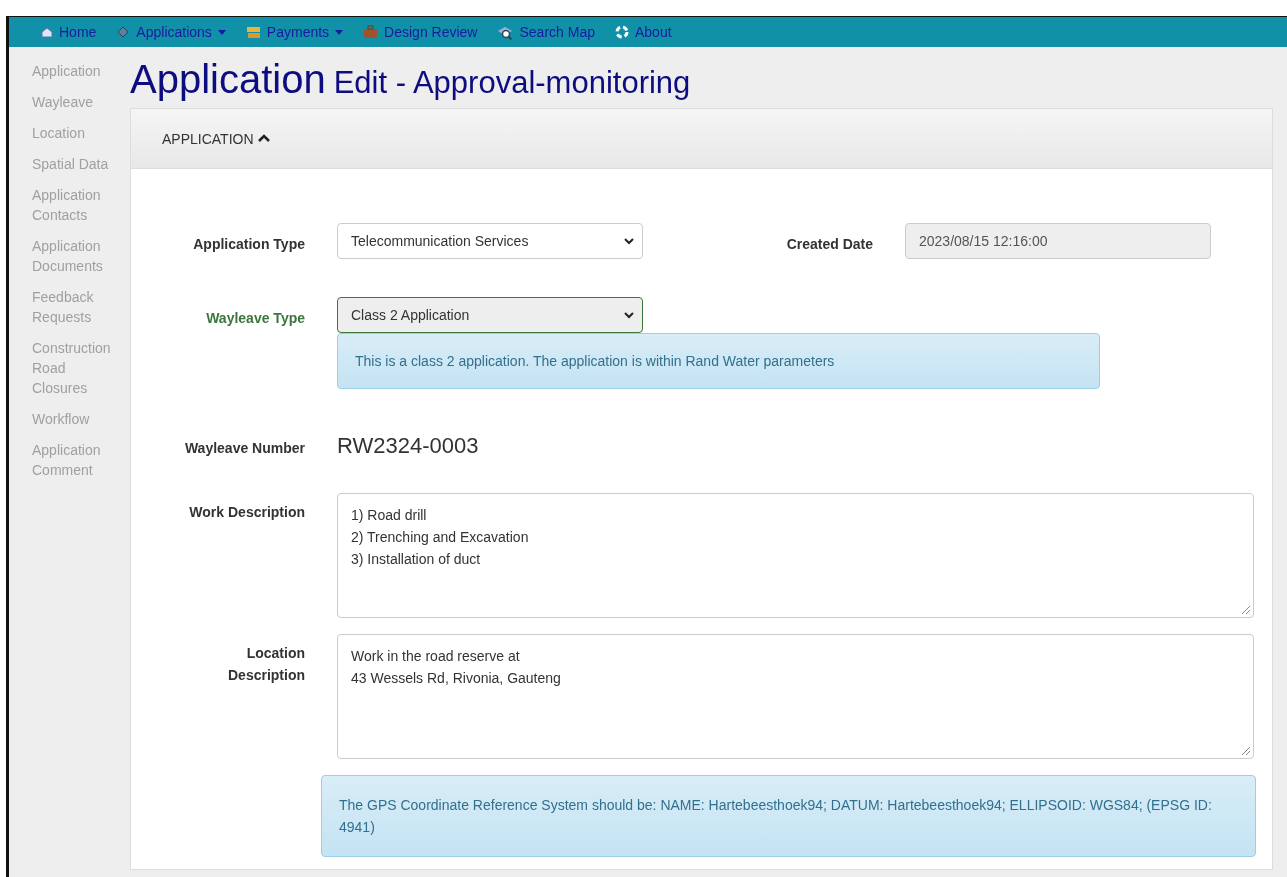 Image resolution: width=1287 pixels, height=877 pixels. Describe the element at coordinates (795, 555) in the screenshot. I see `text-area: 1) Road drill 2) Trenching and Excavation 3) Installation of duct` at that location.